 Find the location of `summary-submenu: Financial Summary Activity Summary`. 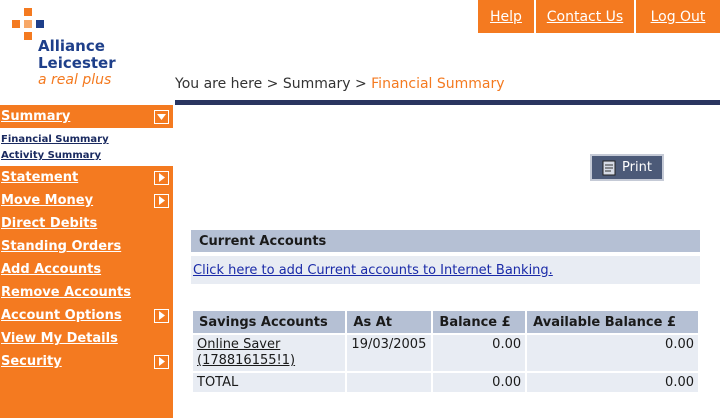

summary-submenu: Financial Summary Activity Summary is located at coordinates (86, 147).